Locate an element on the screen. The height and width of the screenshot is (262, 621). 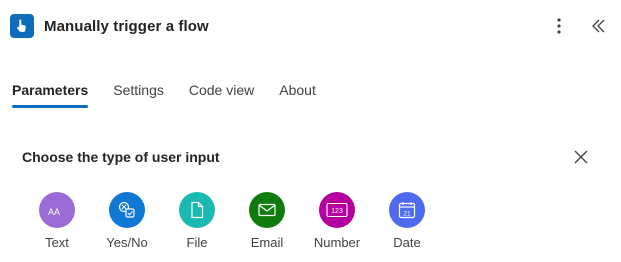
file-icon is located at coordinates (197, 210).